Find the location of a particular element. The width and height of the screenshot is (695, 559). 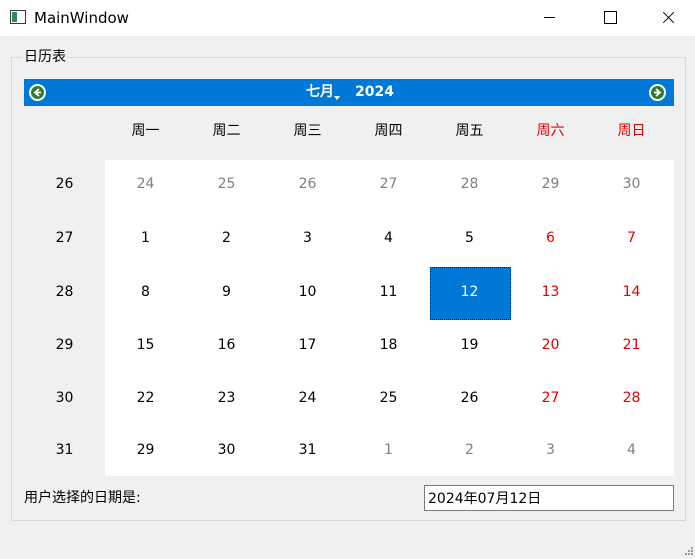

week-number: 30 is located at coordinates (64, 398).